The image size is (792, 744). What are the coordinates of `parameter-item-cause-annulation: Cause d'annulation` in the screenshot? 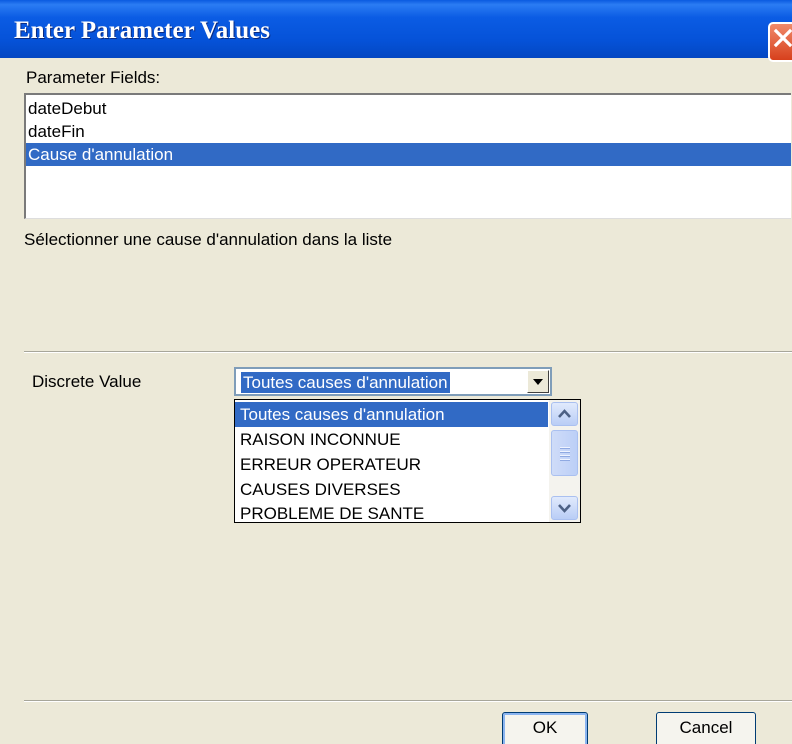 It's located at (408, 154).